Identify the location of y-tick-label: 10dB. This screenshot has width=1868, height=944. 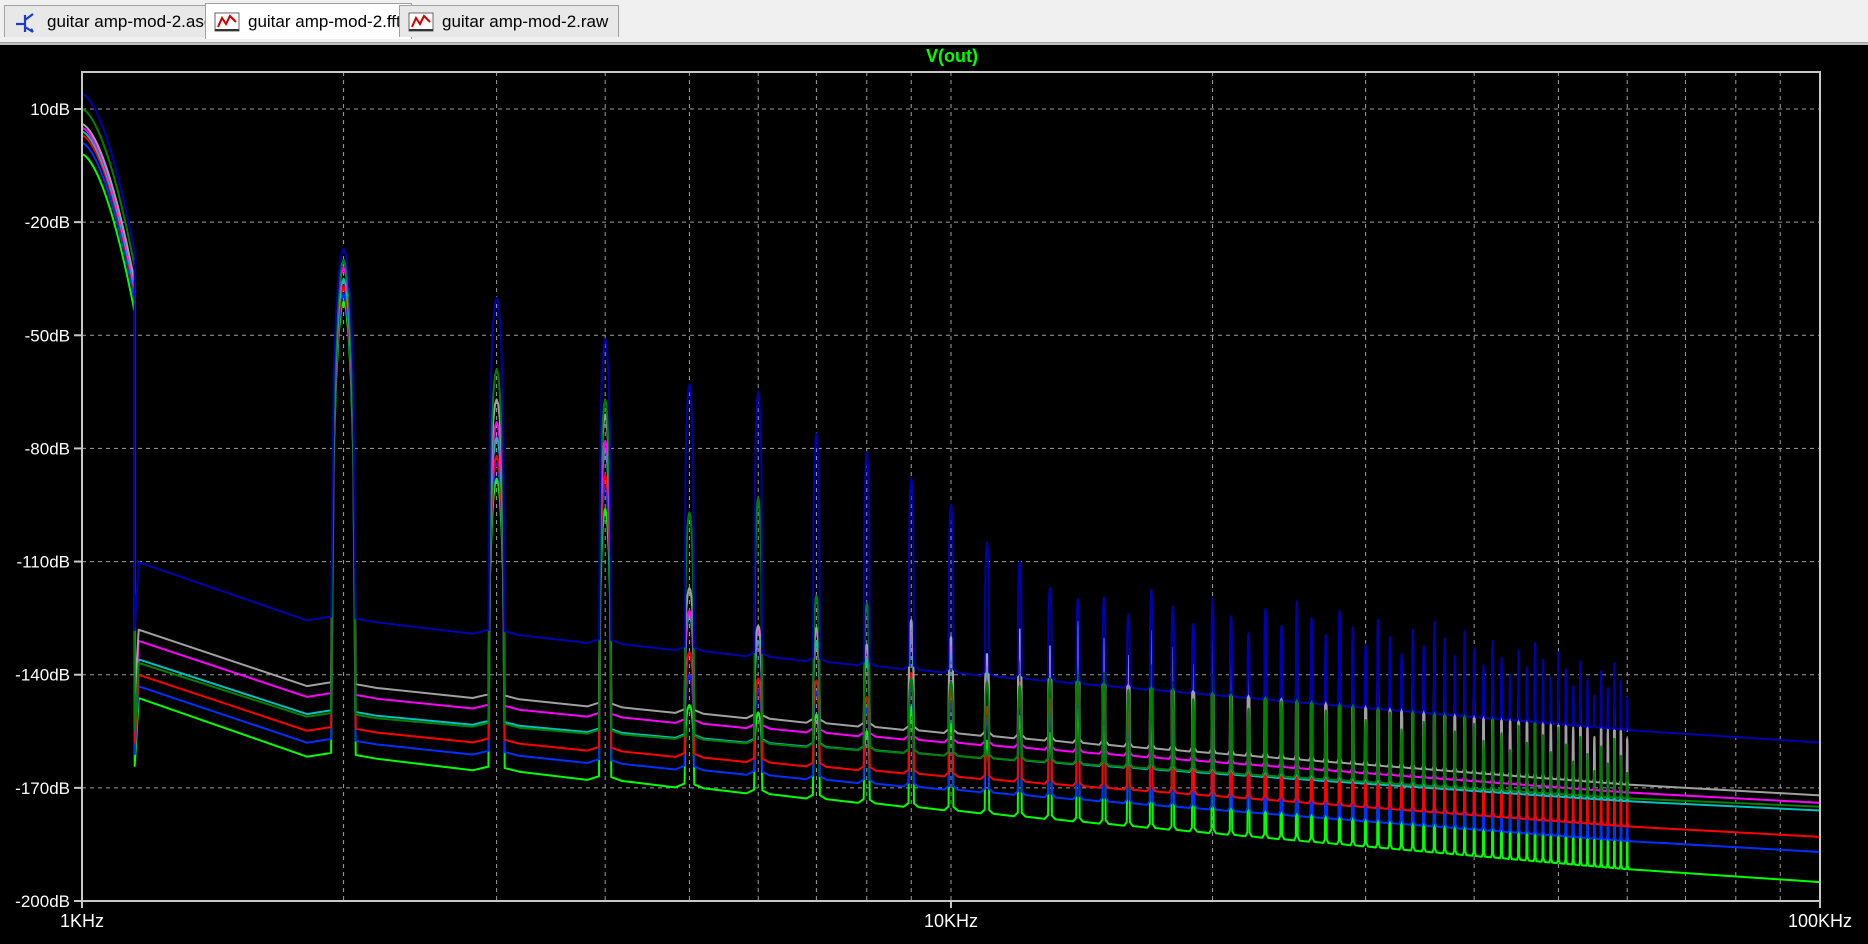
(50, 109).